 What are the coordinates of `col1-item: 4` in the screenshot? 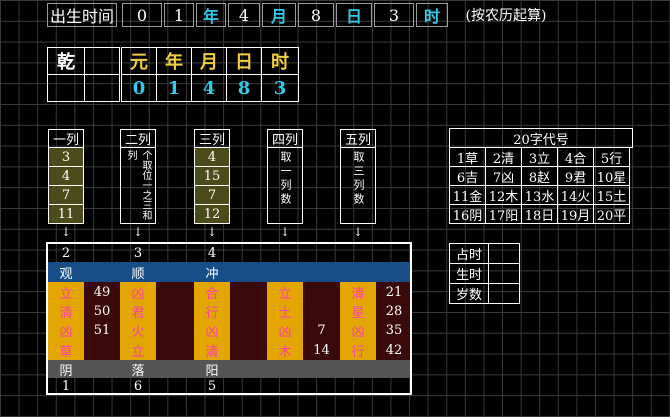 It's located at (66, 176).